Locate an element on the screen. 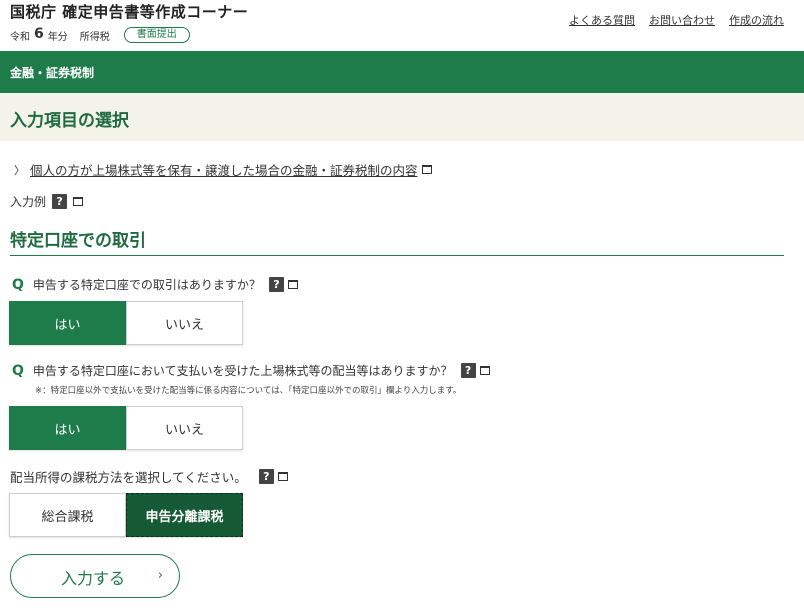 This screenshot has height=613, width=804. question-2-toggle: はい いいえ is located at coordinates (126, 428).